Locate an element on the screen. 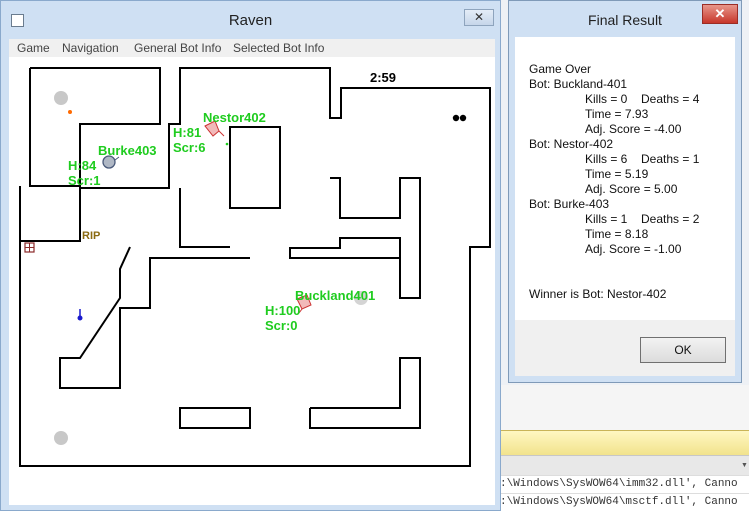  bot-health-label: H:100 is located at coordinates (283, 310).